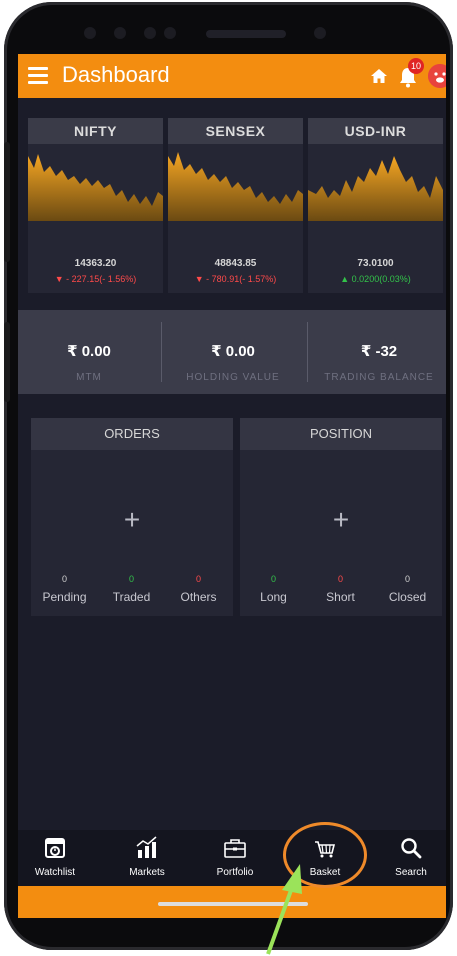  What do you see at coordinates (64, 579) in the screenshot?
I see `pending-count: 0` at bounding box center [64, 579].